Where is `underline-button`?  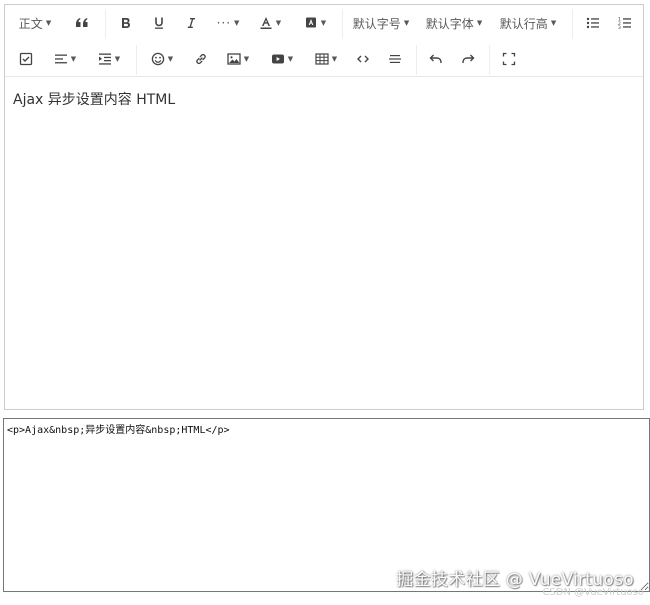
underline-button is located at coordinates (159, 23).